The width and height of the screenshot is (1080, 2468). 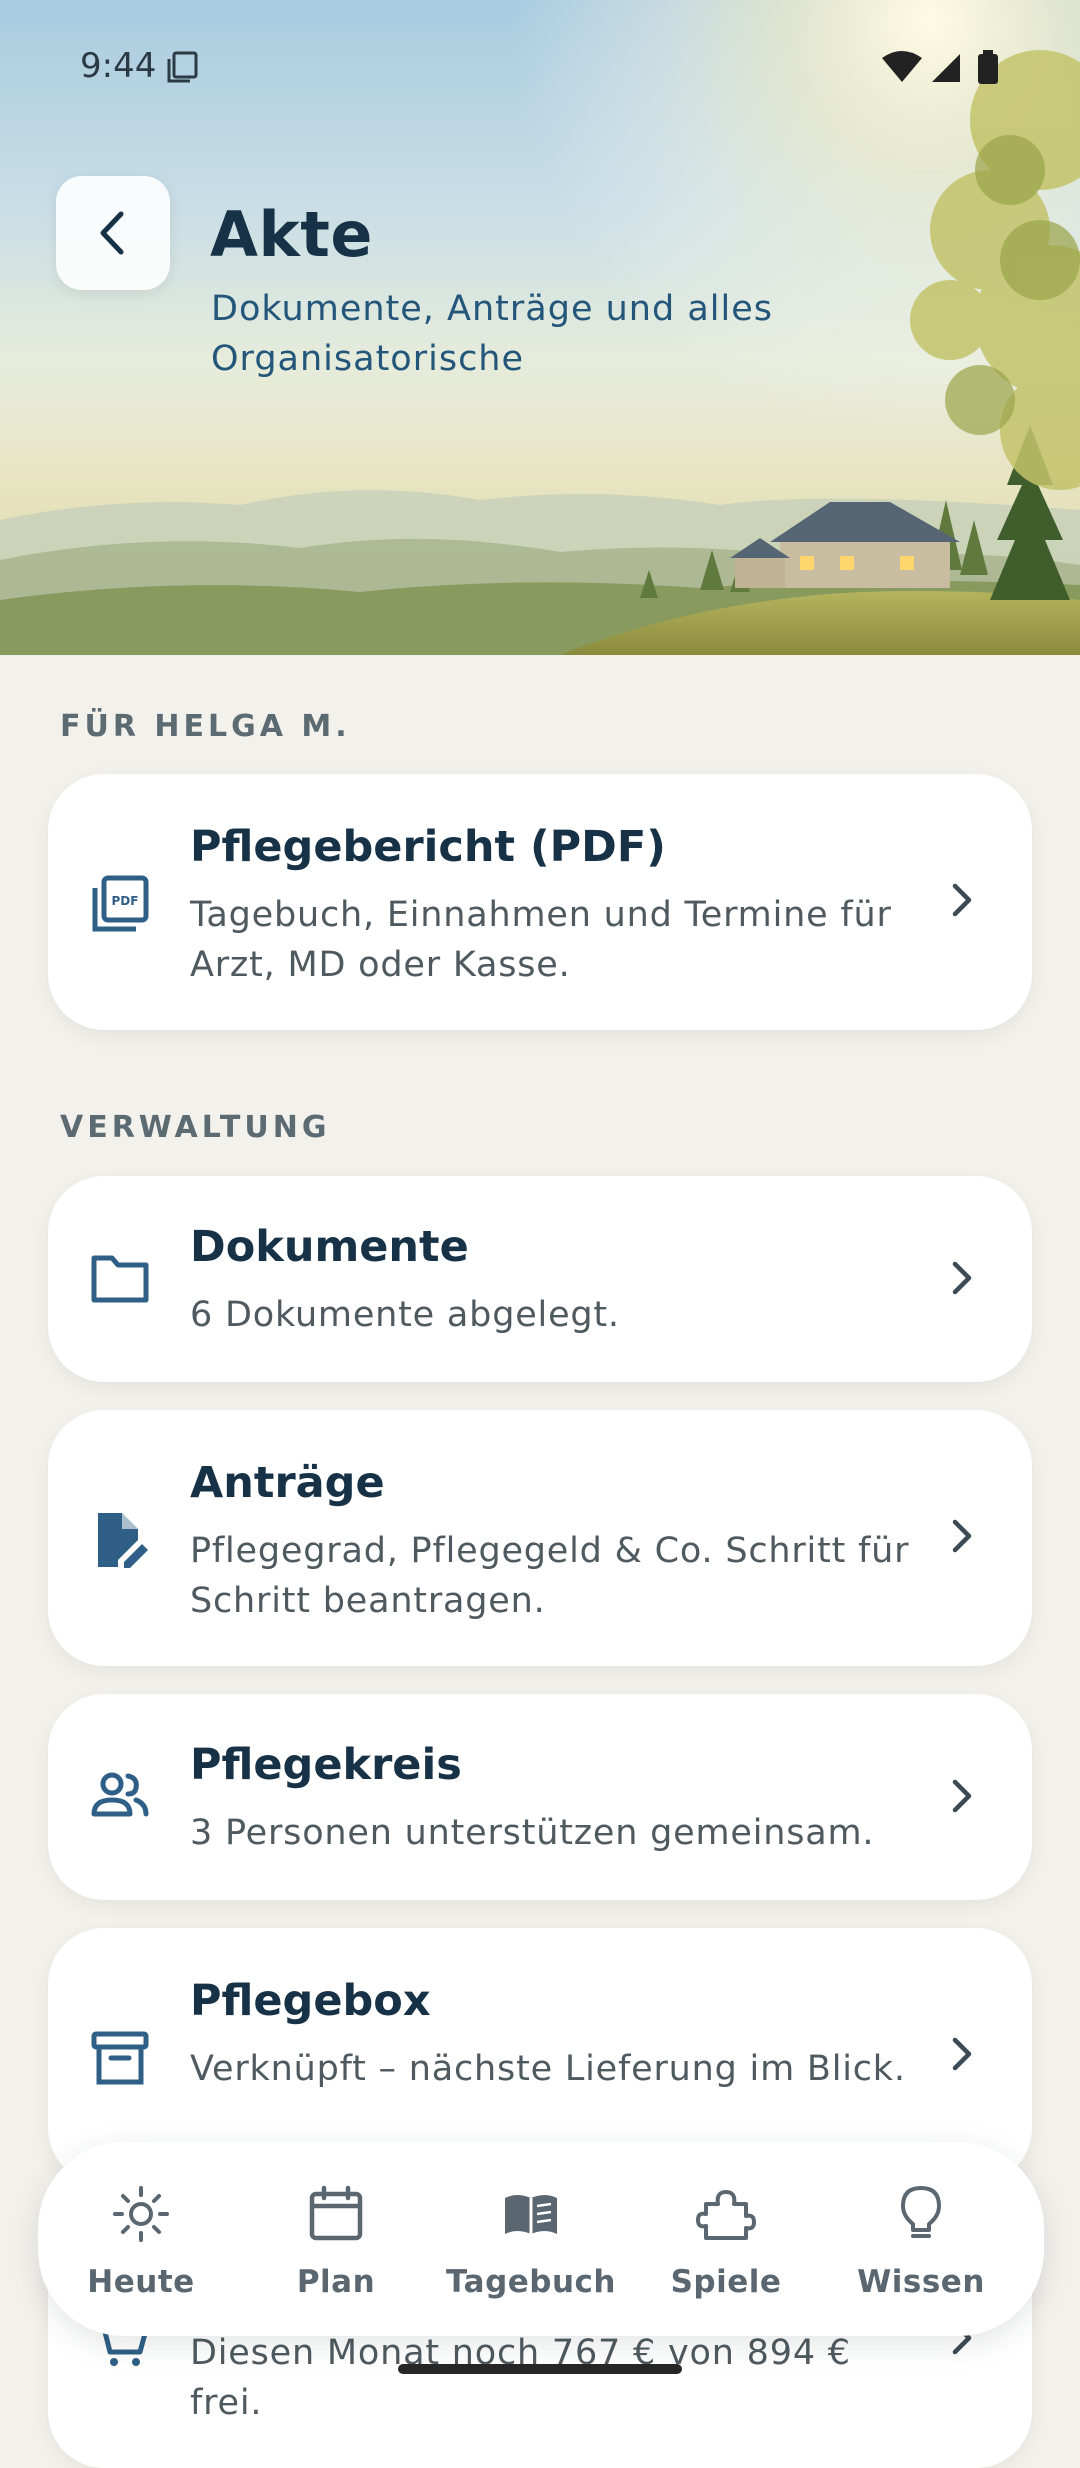 What do you see at coordinates (921, 2212) in the screenshot?
I see `lightbulb-icon` at bounding box center [921, 2212].